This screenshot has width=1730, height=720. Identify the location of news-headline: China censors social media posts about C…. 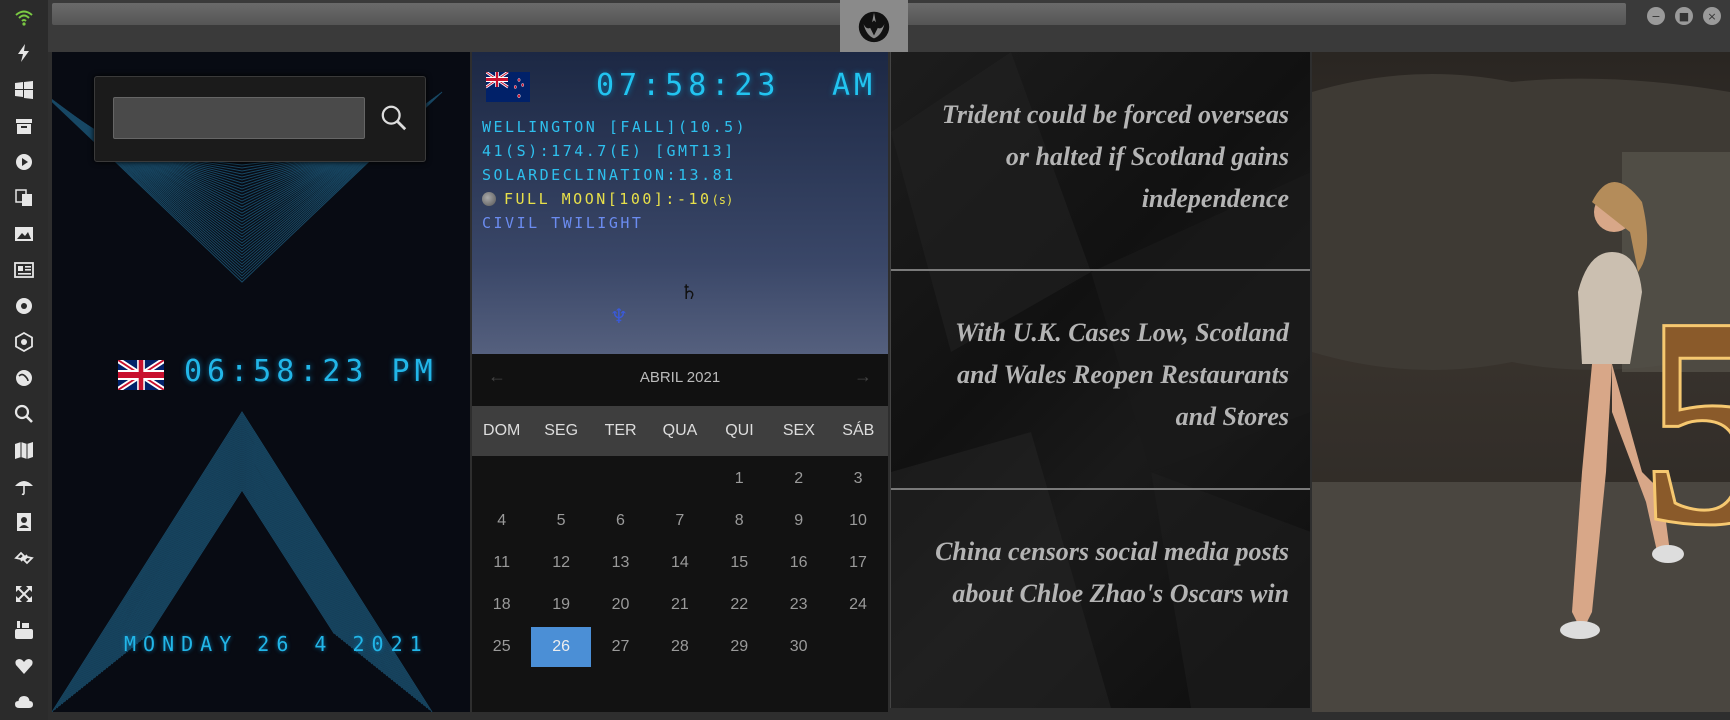
(1101, 573).